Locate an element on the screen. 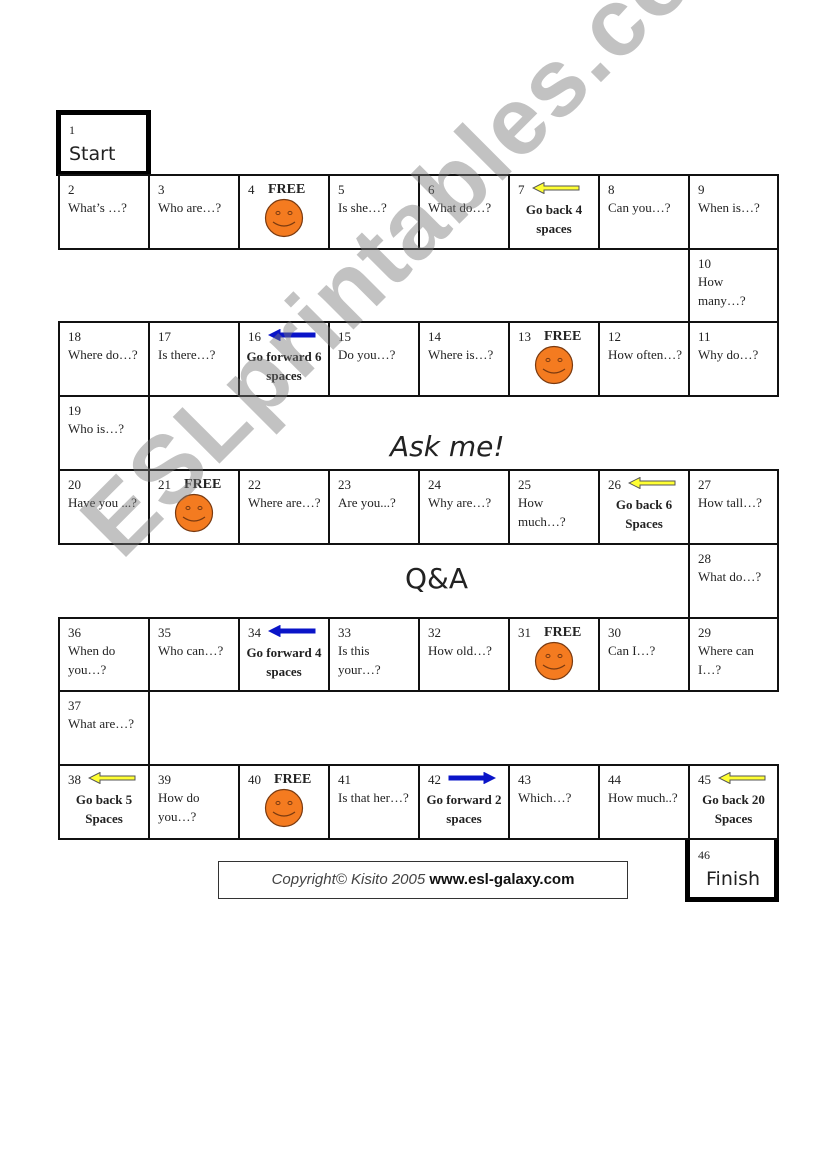  board-square: 7 Go back 4 spaces is located at coordinates (554, 212).